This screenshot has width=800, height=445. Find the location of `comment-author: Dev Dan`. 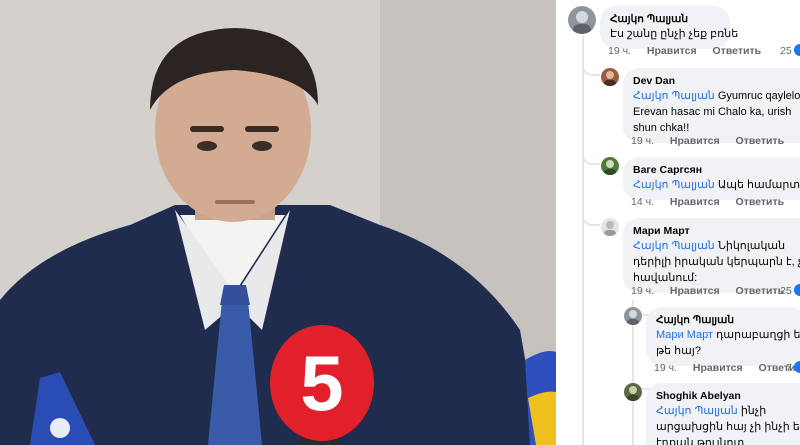

comment-author: Dev Dan is located at coordinates (716, 81).